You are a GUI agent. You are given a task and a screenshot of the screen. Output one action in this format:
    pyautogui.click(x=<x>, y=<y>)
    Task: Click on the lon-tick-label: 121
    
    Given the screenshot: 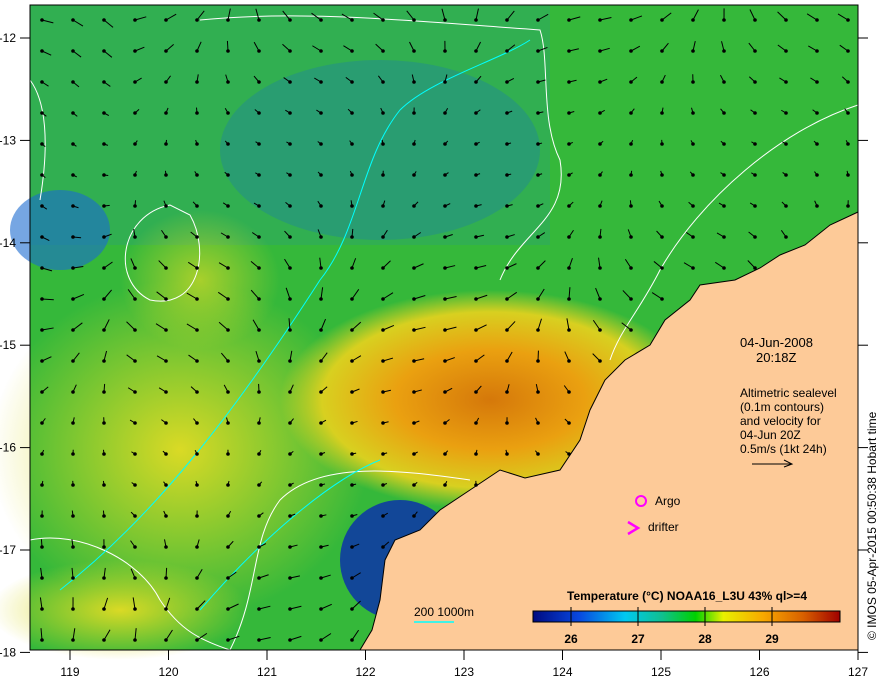 What is the action you would take?
    pyautogui.click(x=267, y=672)
    